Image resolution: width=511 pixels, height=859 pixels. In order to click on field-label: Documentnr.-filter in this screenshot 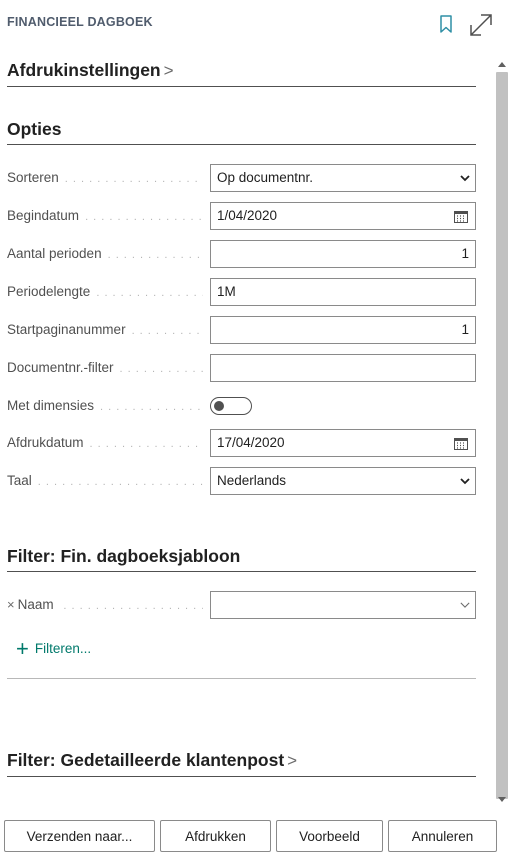, I will do `click(105, 368)`.